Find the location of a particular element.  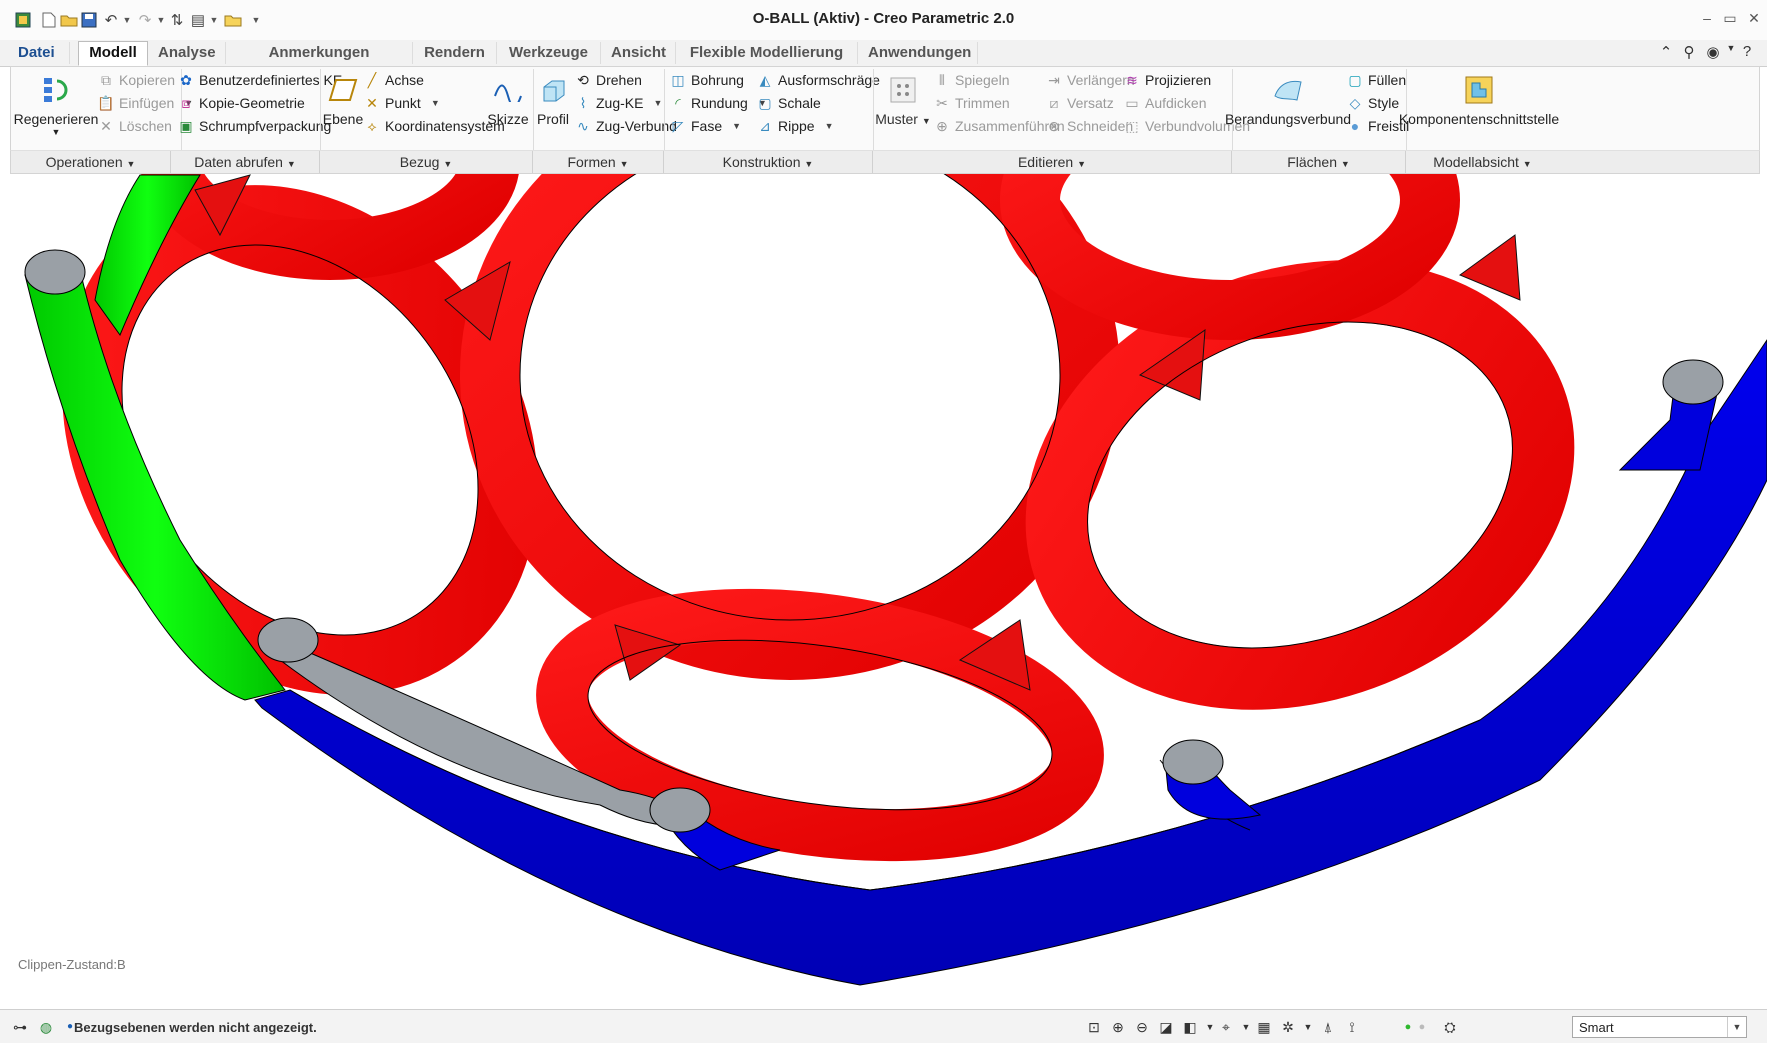

tab-analyse: Analyse is located at coordinates (187, 53).